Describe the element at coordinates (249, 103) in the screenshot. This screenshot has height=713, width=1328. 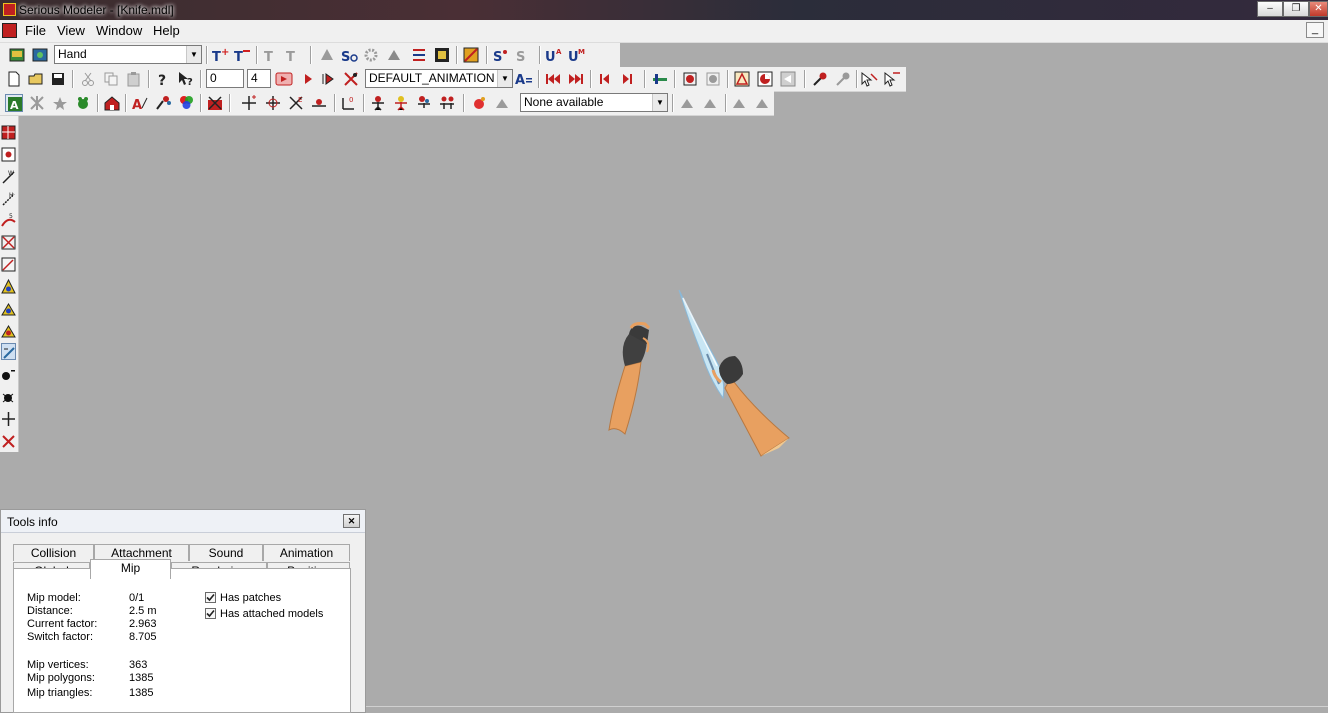
I see `axis-move-icon` at that location.